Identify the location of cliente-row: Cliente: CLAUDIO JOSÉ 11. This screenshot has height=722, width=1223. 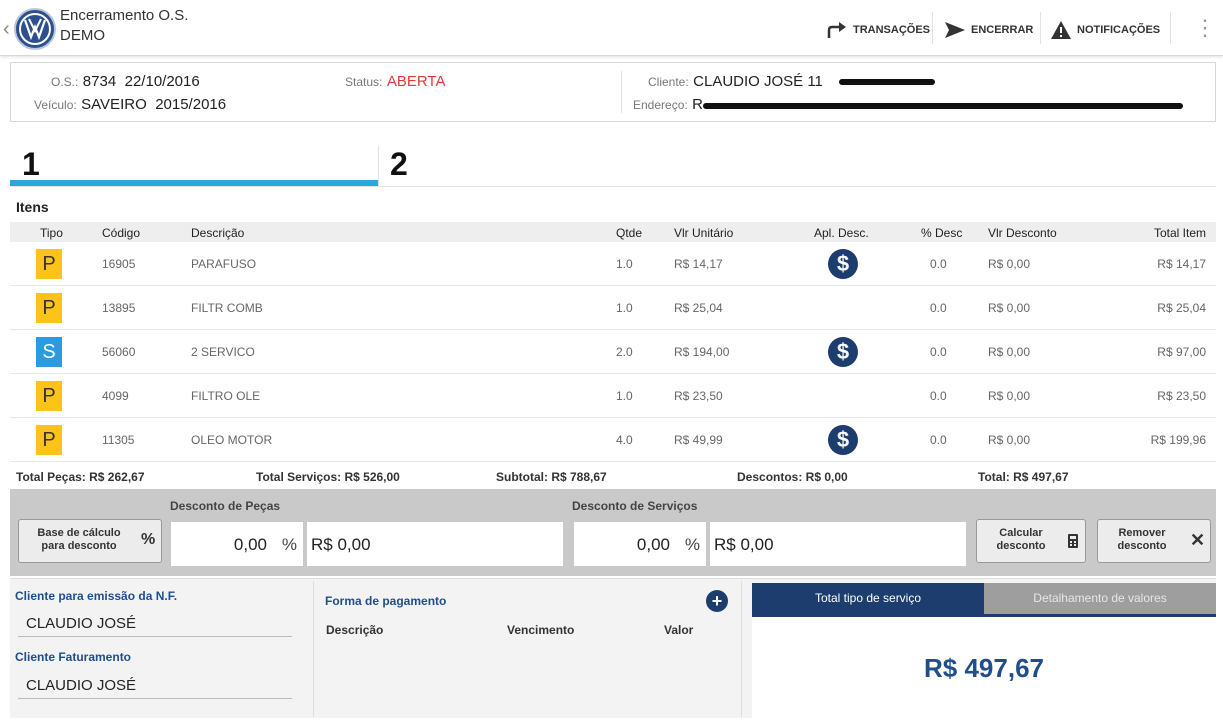
(735, 82).